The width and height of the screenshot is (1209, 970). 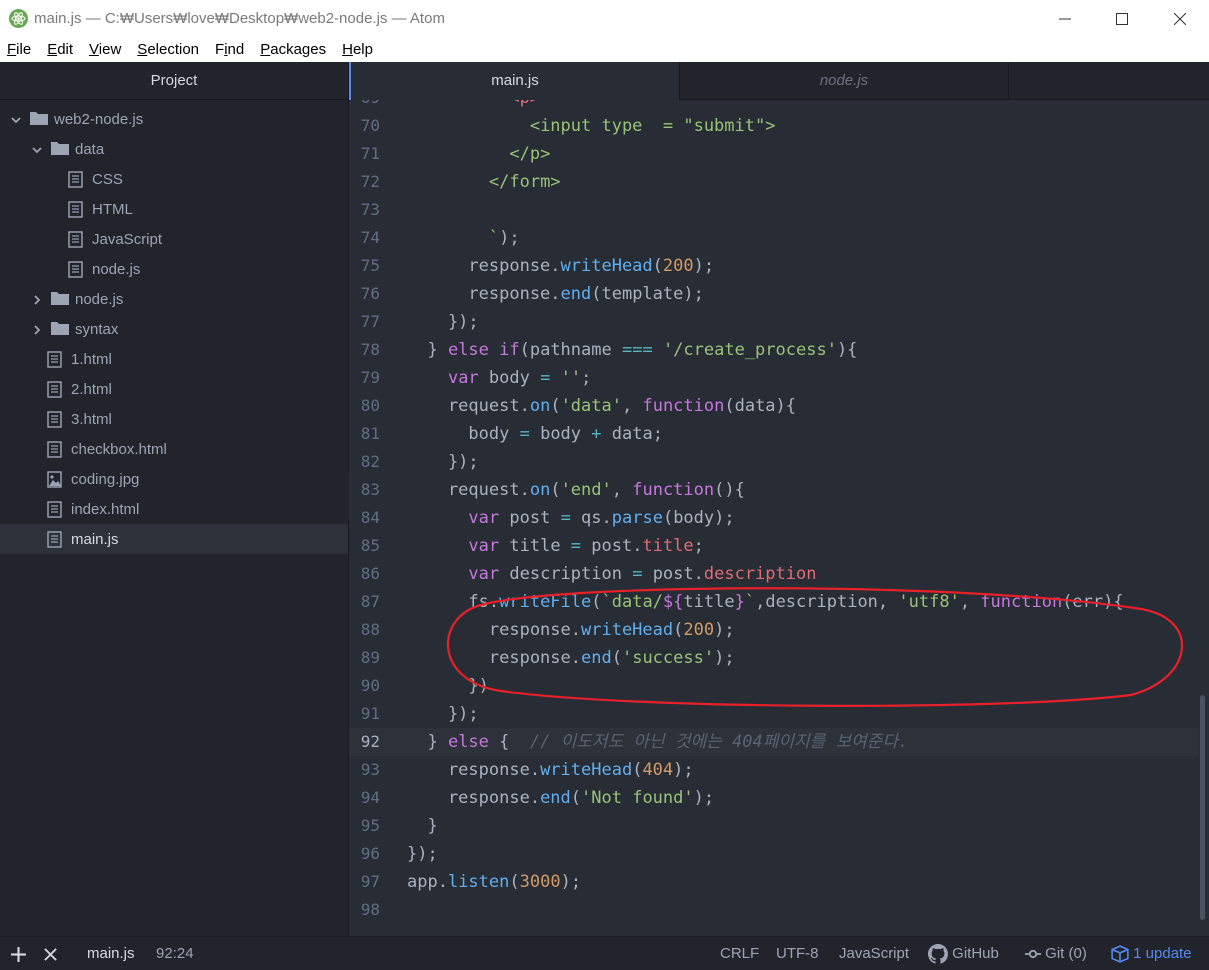 I want to click on atom-logo-icon, so click(x=18, y=18).